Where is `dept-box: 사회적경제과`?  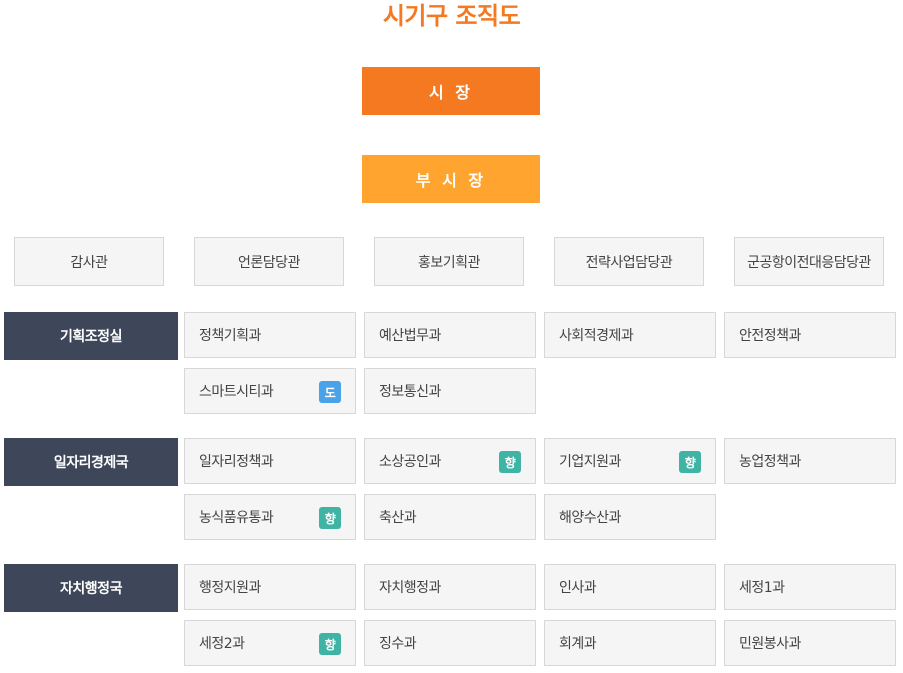
dept-box: 사회적경제과 is located at coordinates (630, 335).